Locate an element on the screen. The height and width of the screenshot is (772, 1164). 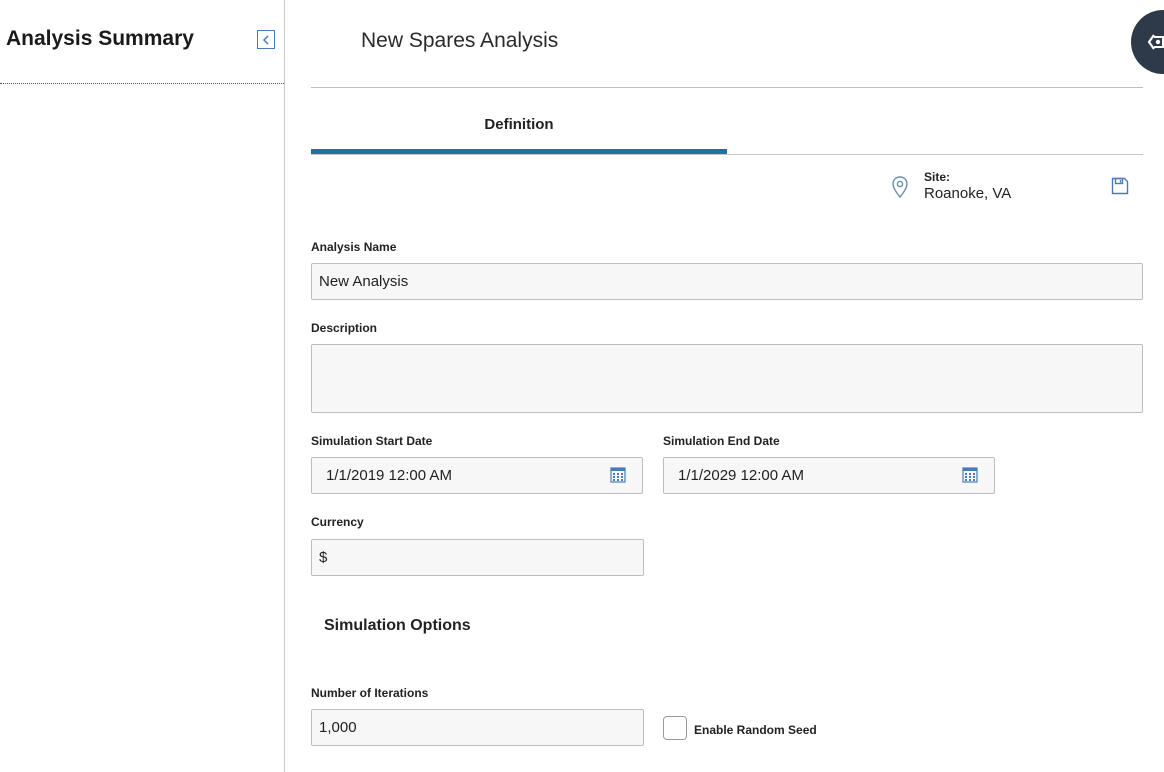
sidebar-title: Analysis Summary is located at coordinates (100, 38).